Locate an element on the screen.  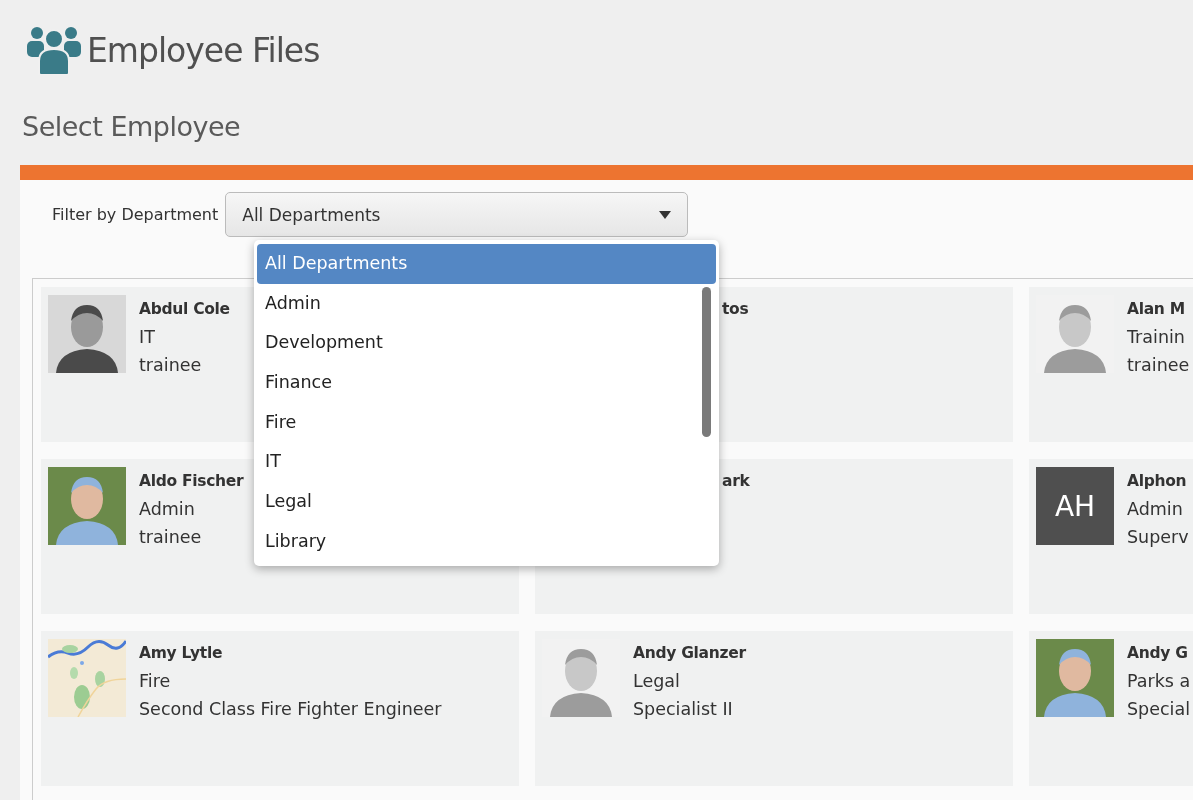
employee-name: Amy Lytle is located at coordinates (181, 653).